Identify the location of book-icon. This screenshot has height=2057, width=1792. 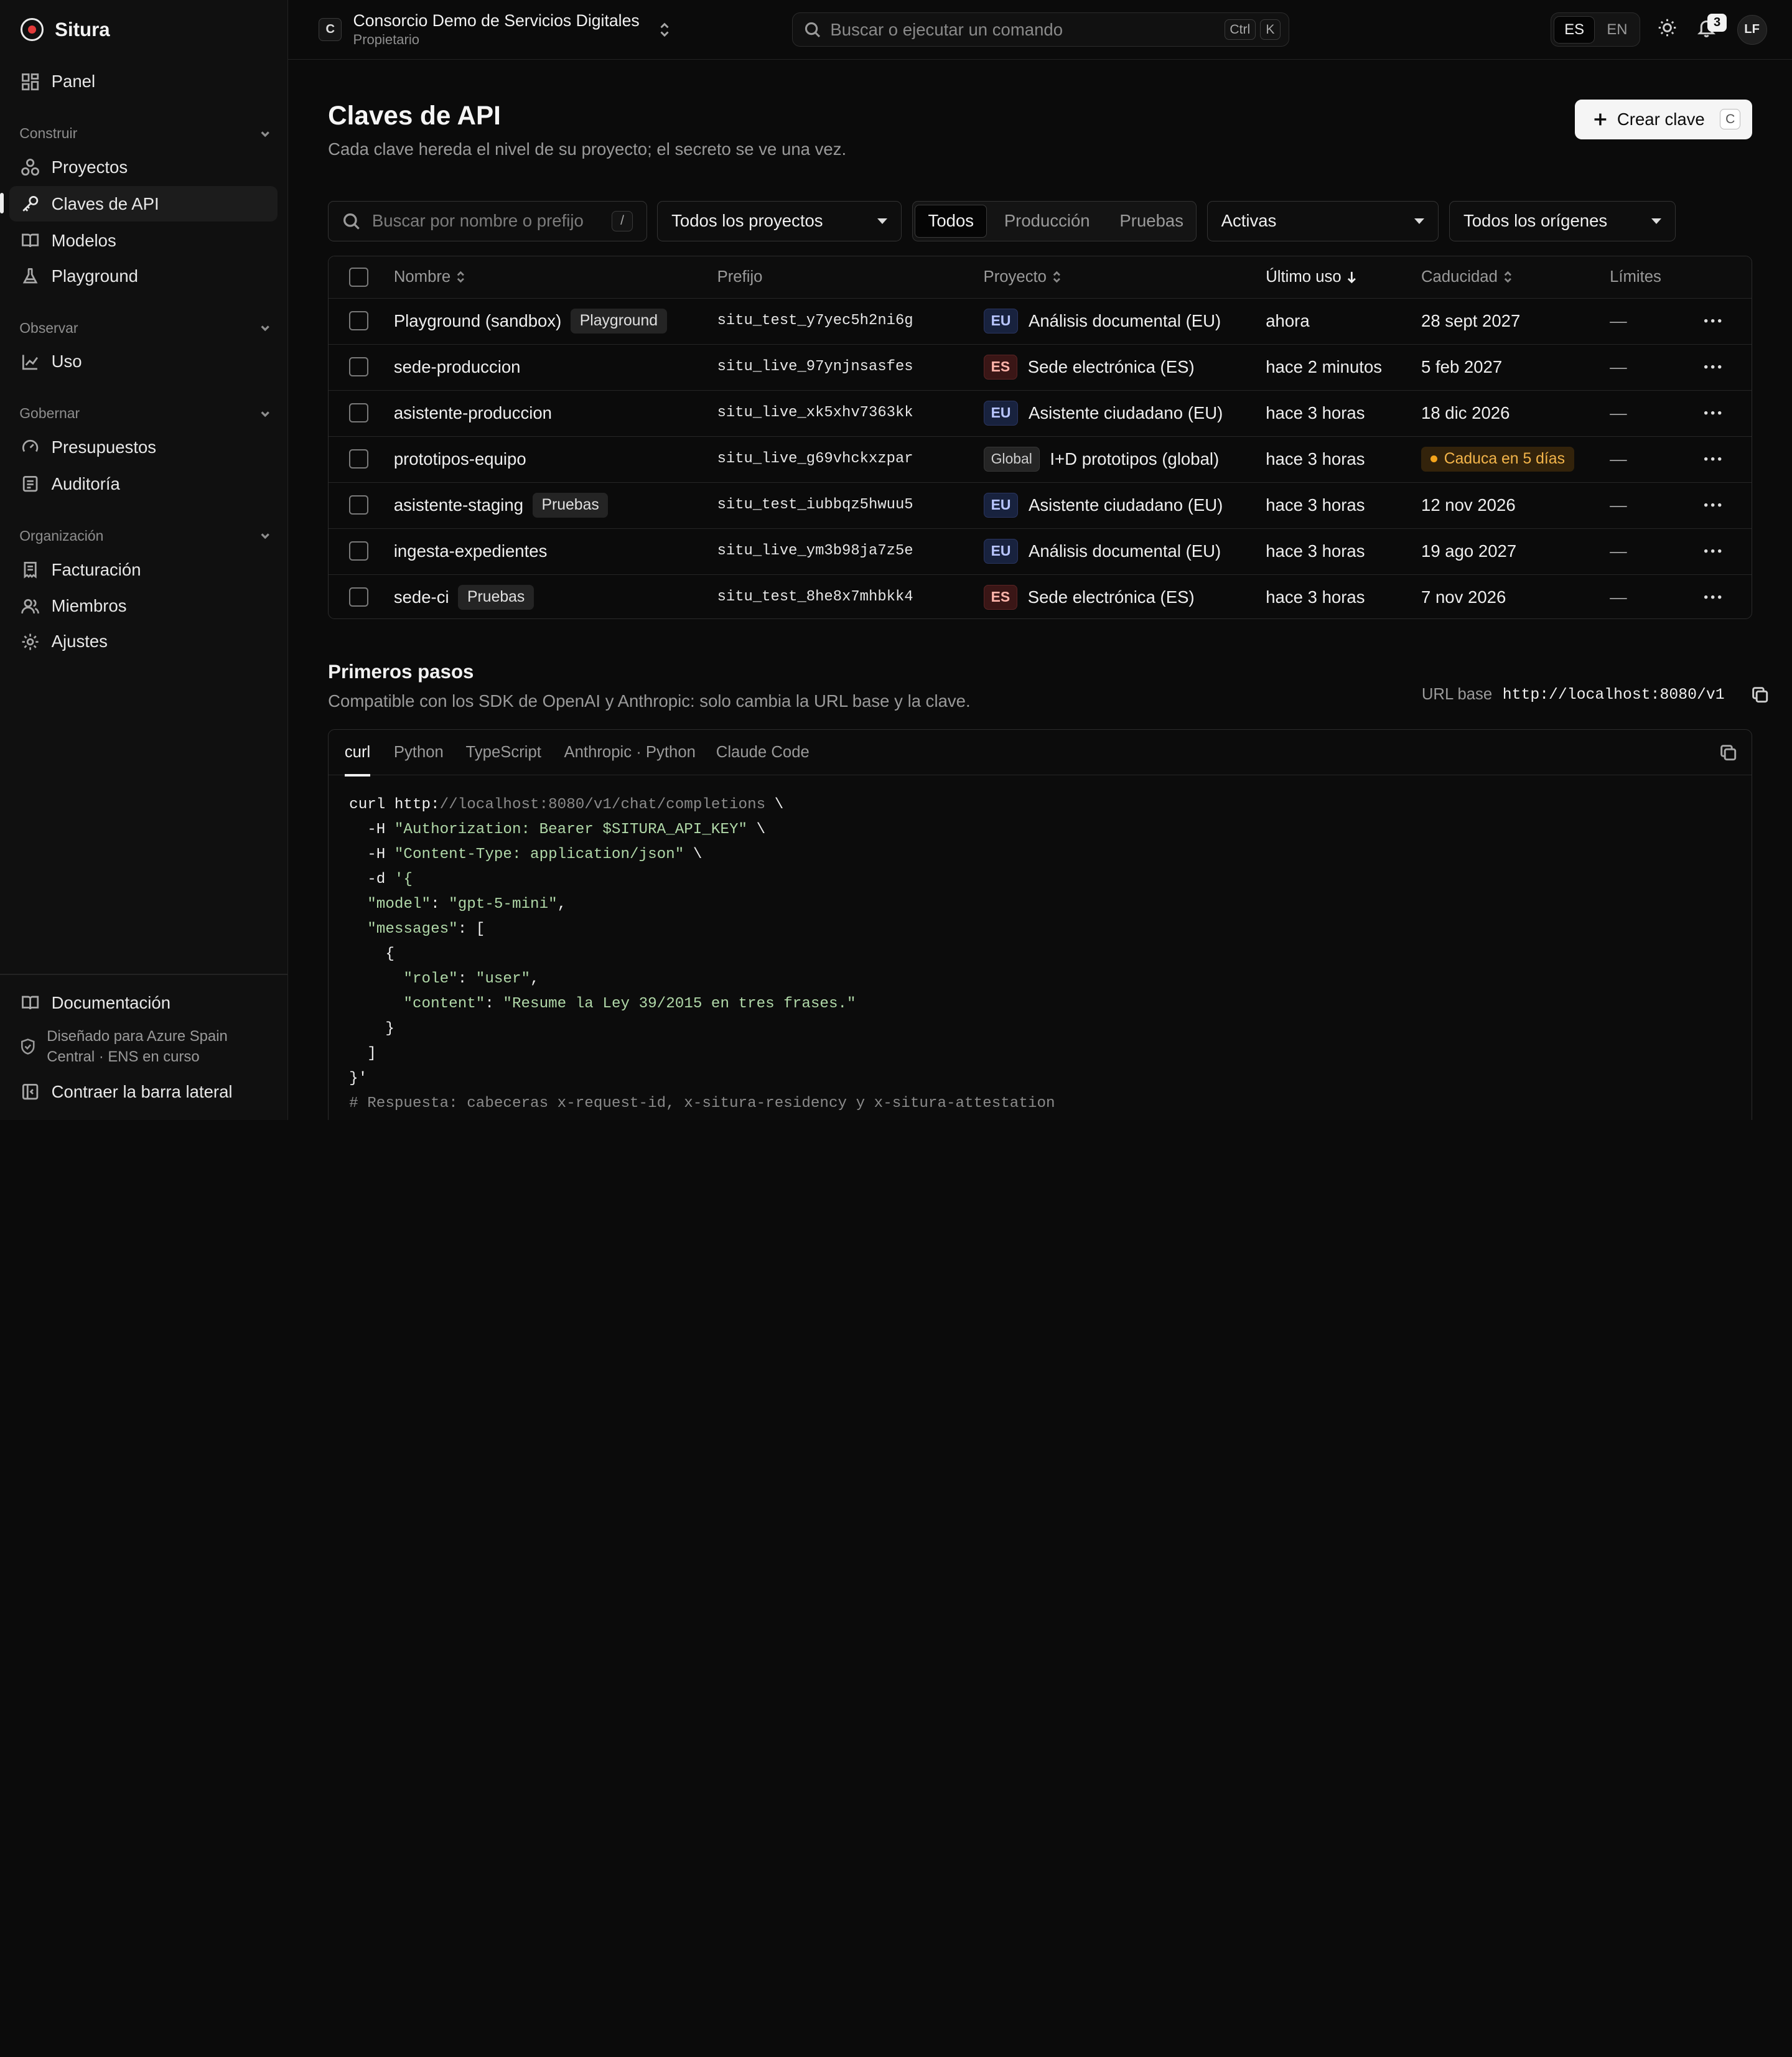
(31, 240).